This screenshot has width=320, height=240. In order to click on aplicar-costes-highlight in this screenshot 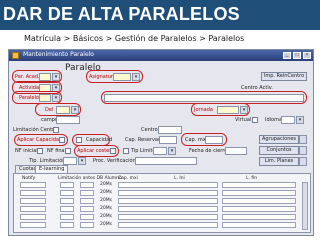, I will do `click(96, 151)`.